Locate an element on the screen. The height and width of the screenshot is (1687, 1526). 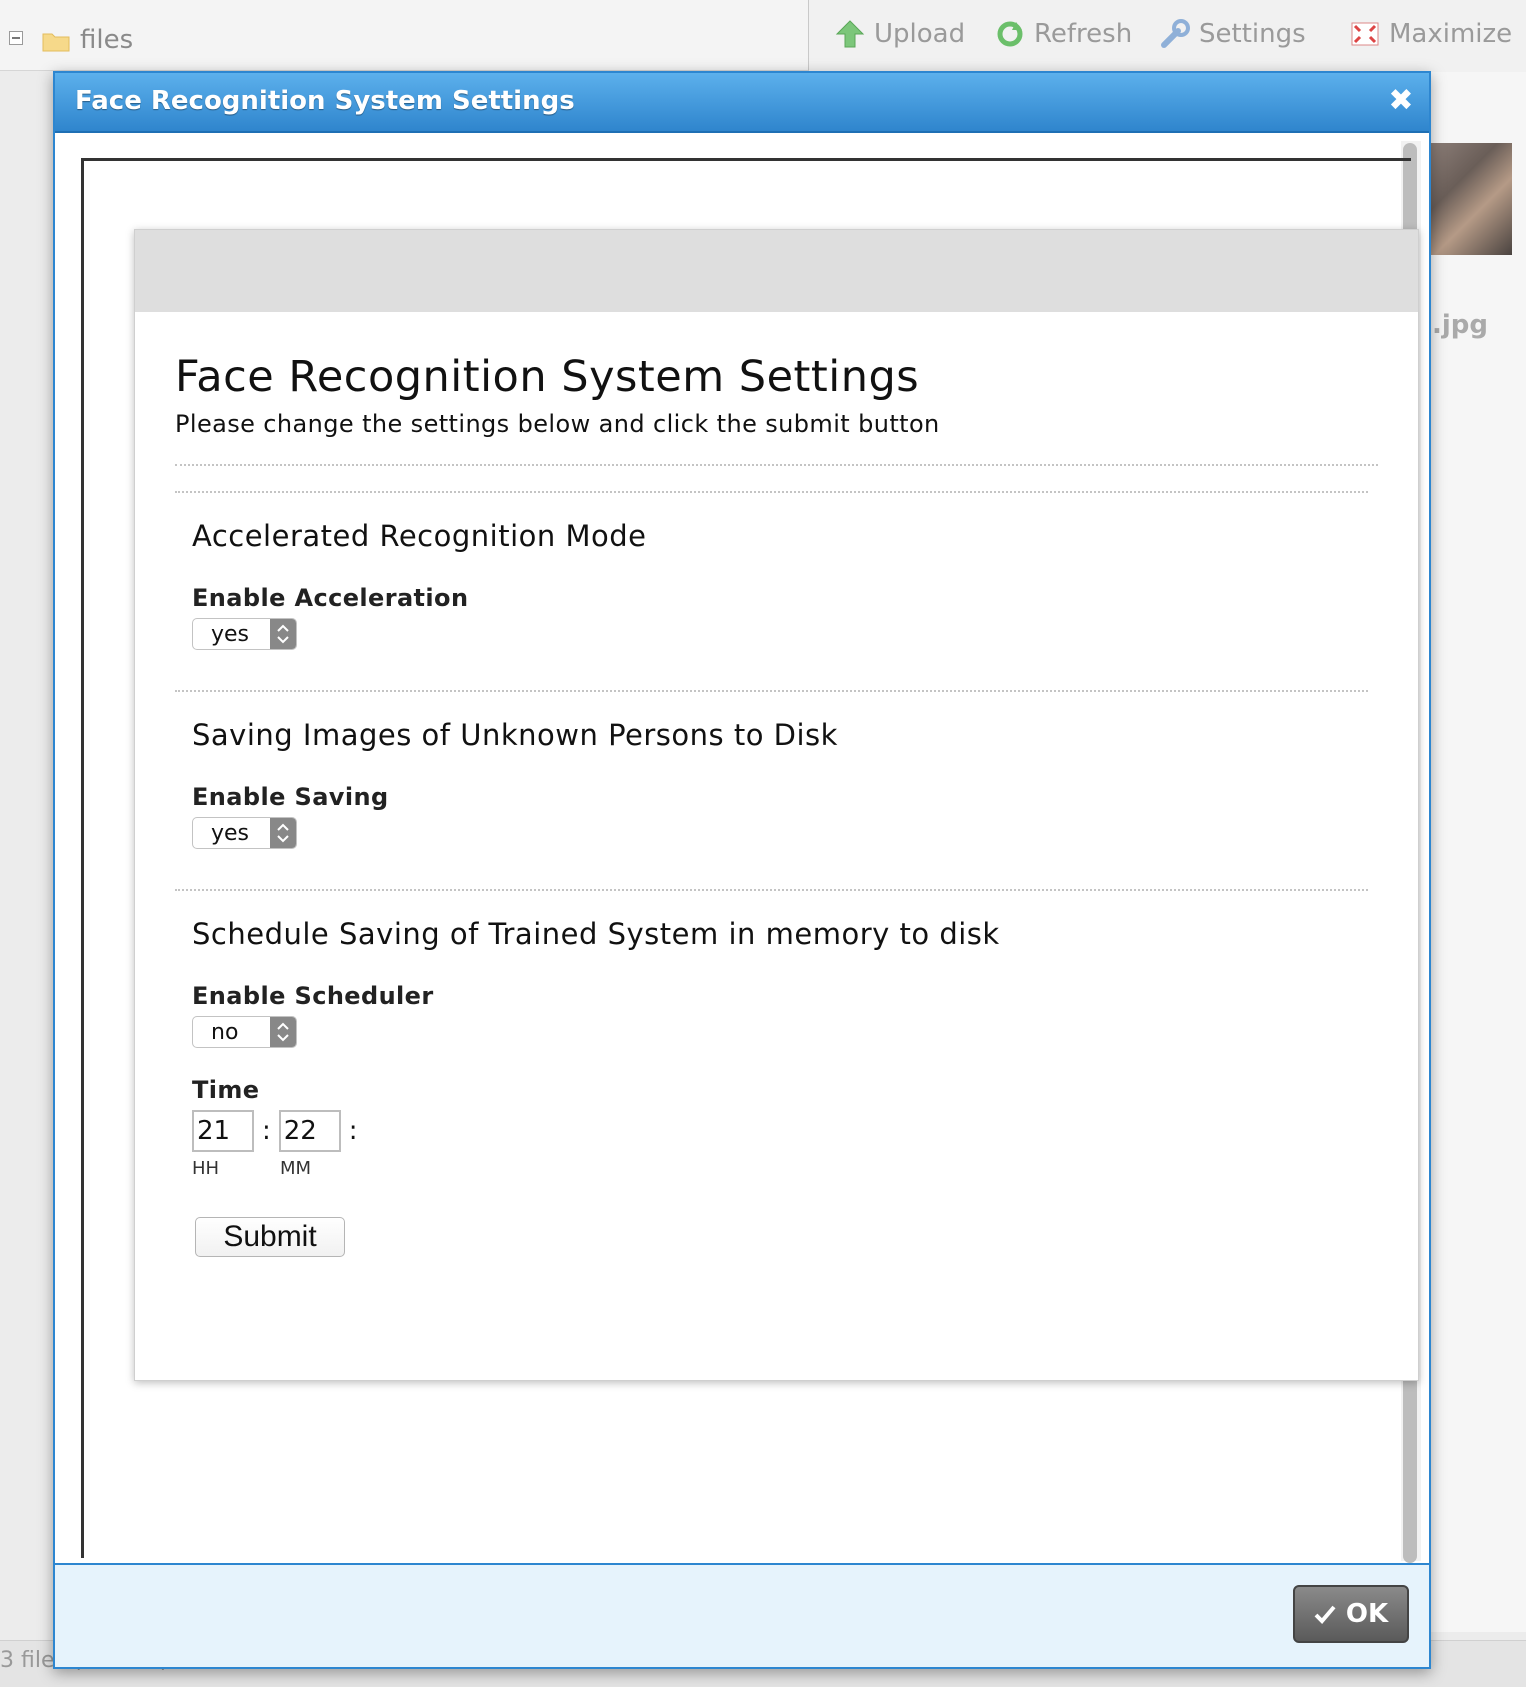
dialog-titlebar: Face Recognition System Settings ✖ is located at coordinates (742, 103).